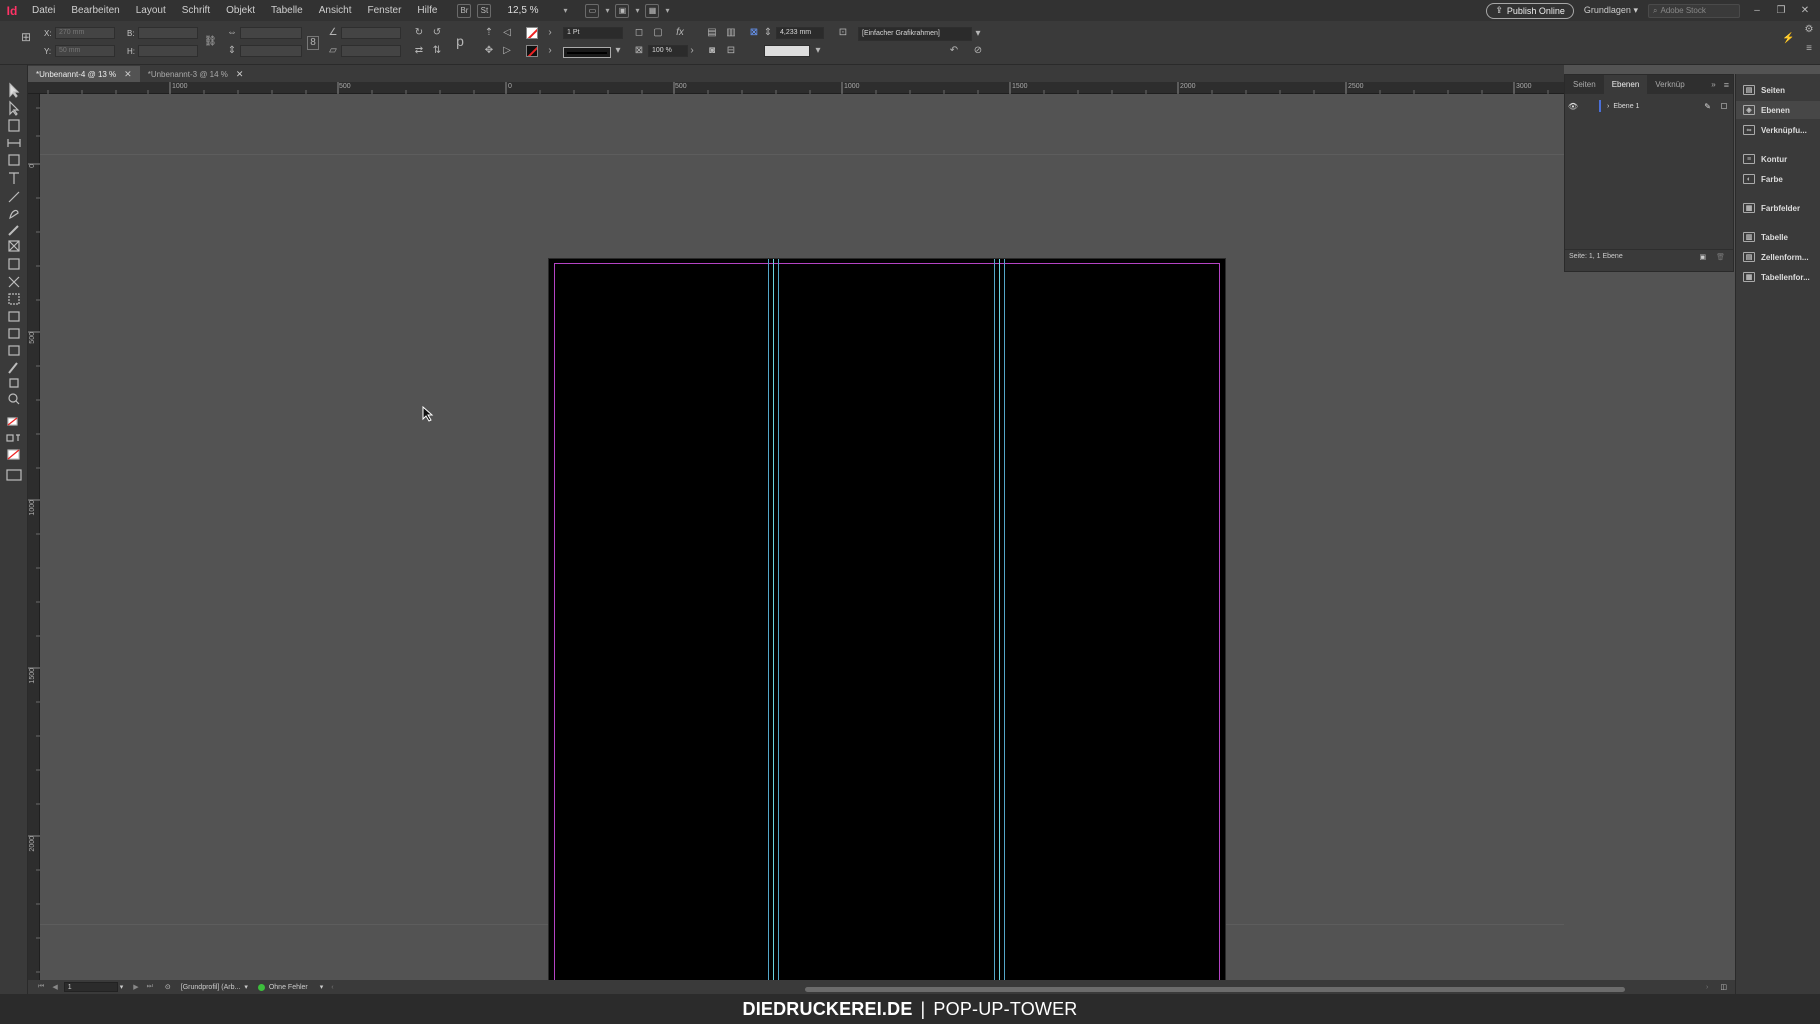 The width and height of the screenshot is (1820, 1024). I want to click on screen-mode-icon: ▣, so click(622, 10).